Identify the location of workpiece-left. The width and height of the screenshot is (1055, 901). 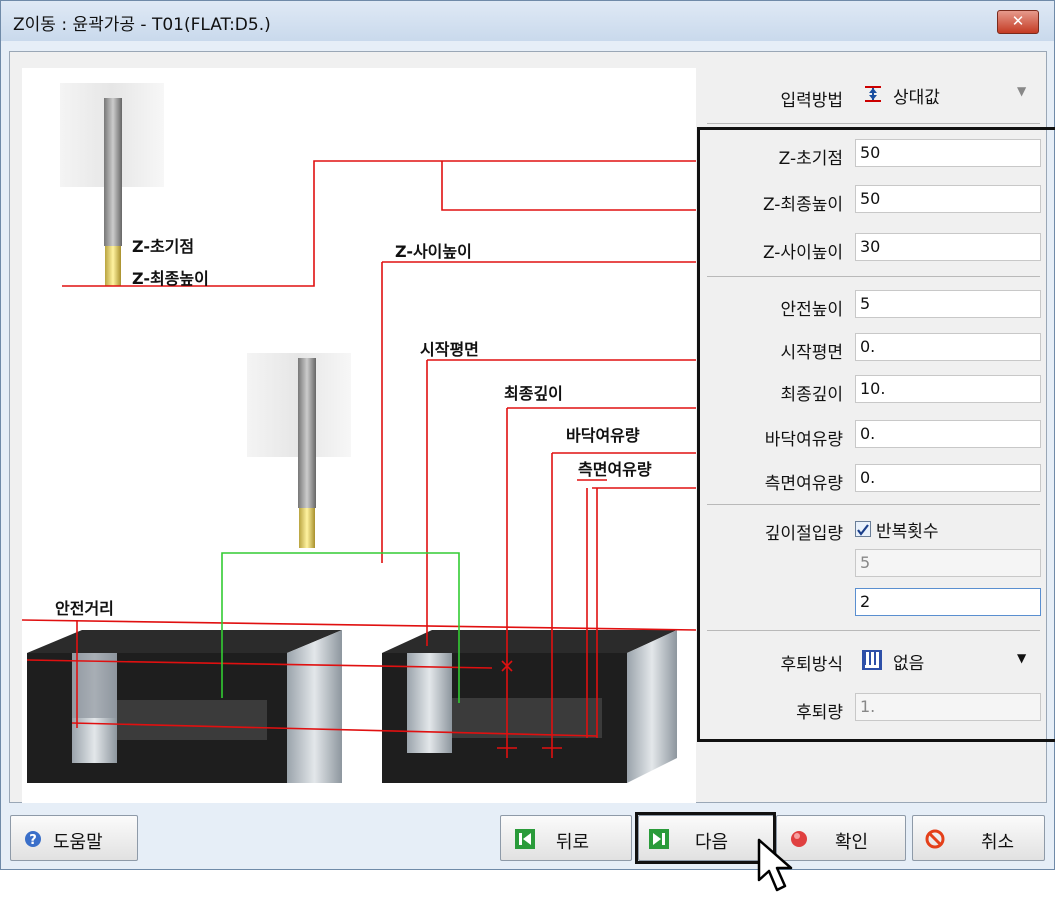
(184, 706).